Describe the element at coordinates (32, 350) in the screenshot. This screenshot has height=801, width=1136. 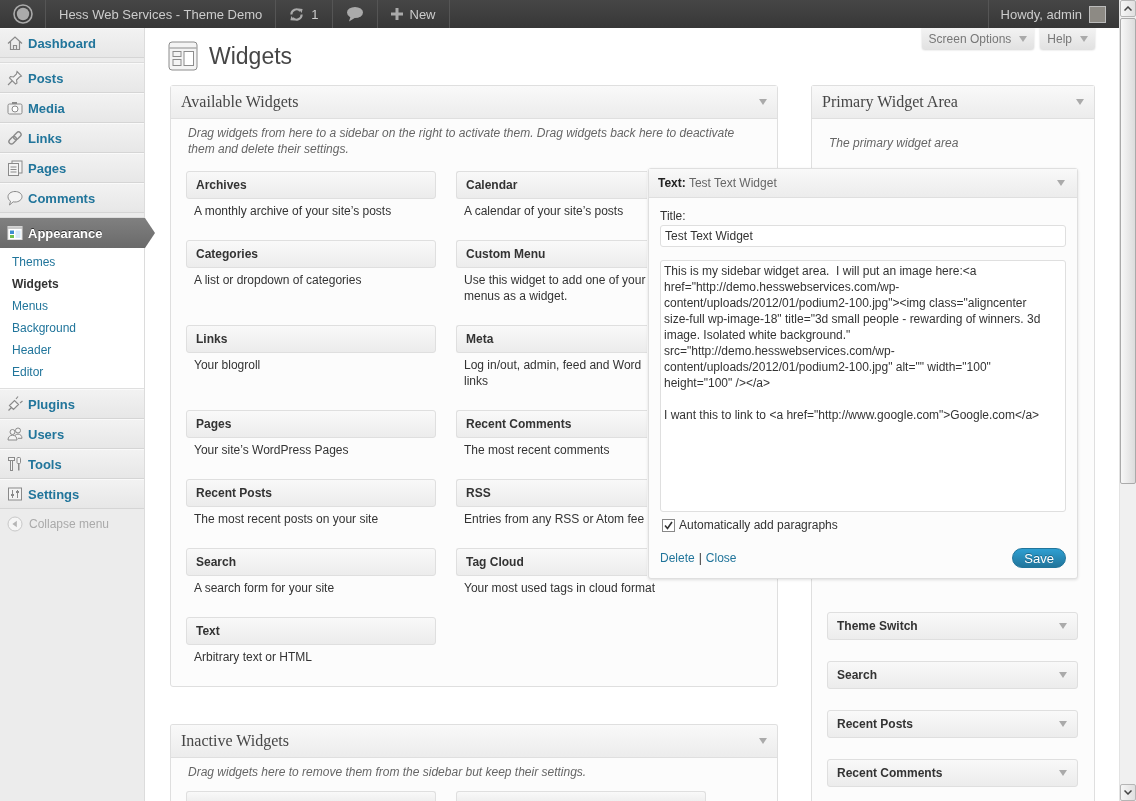
I see `submenu-item: Header` at that location.